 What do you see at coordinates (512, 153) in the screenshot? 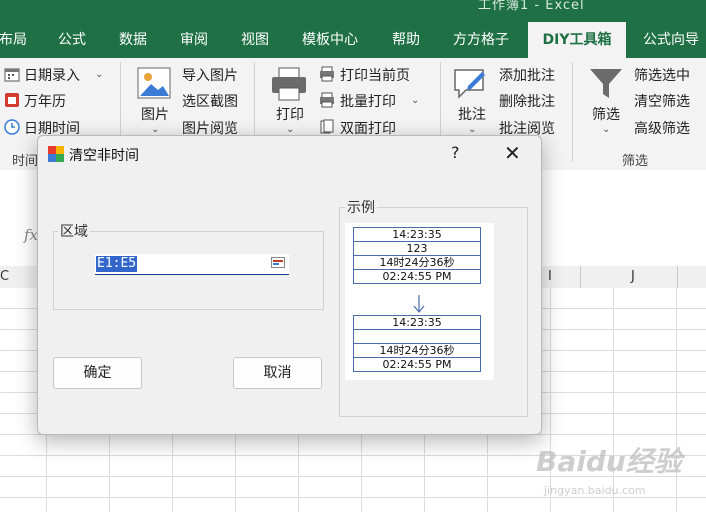
I see `close-button: ✕` at bounding box center [512, 153].